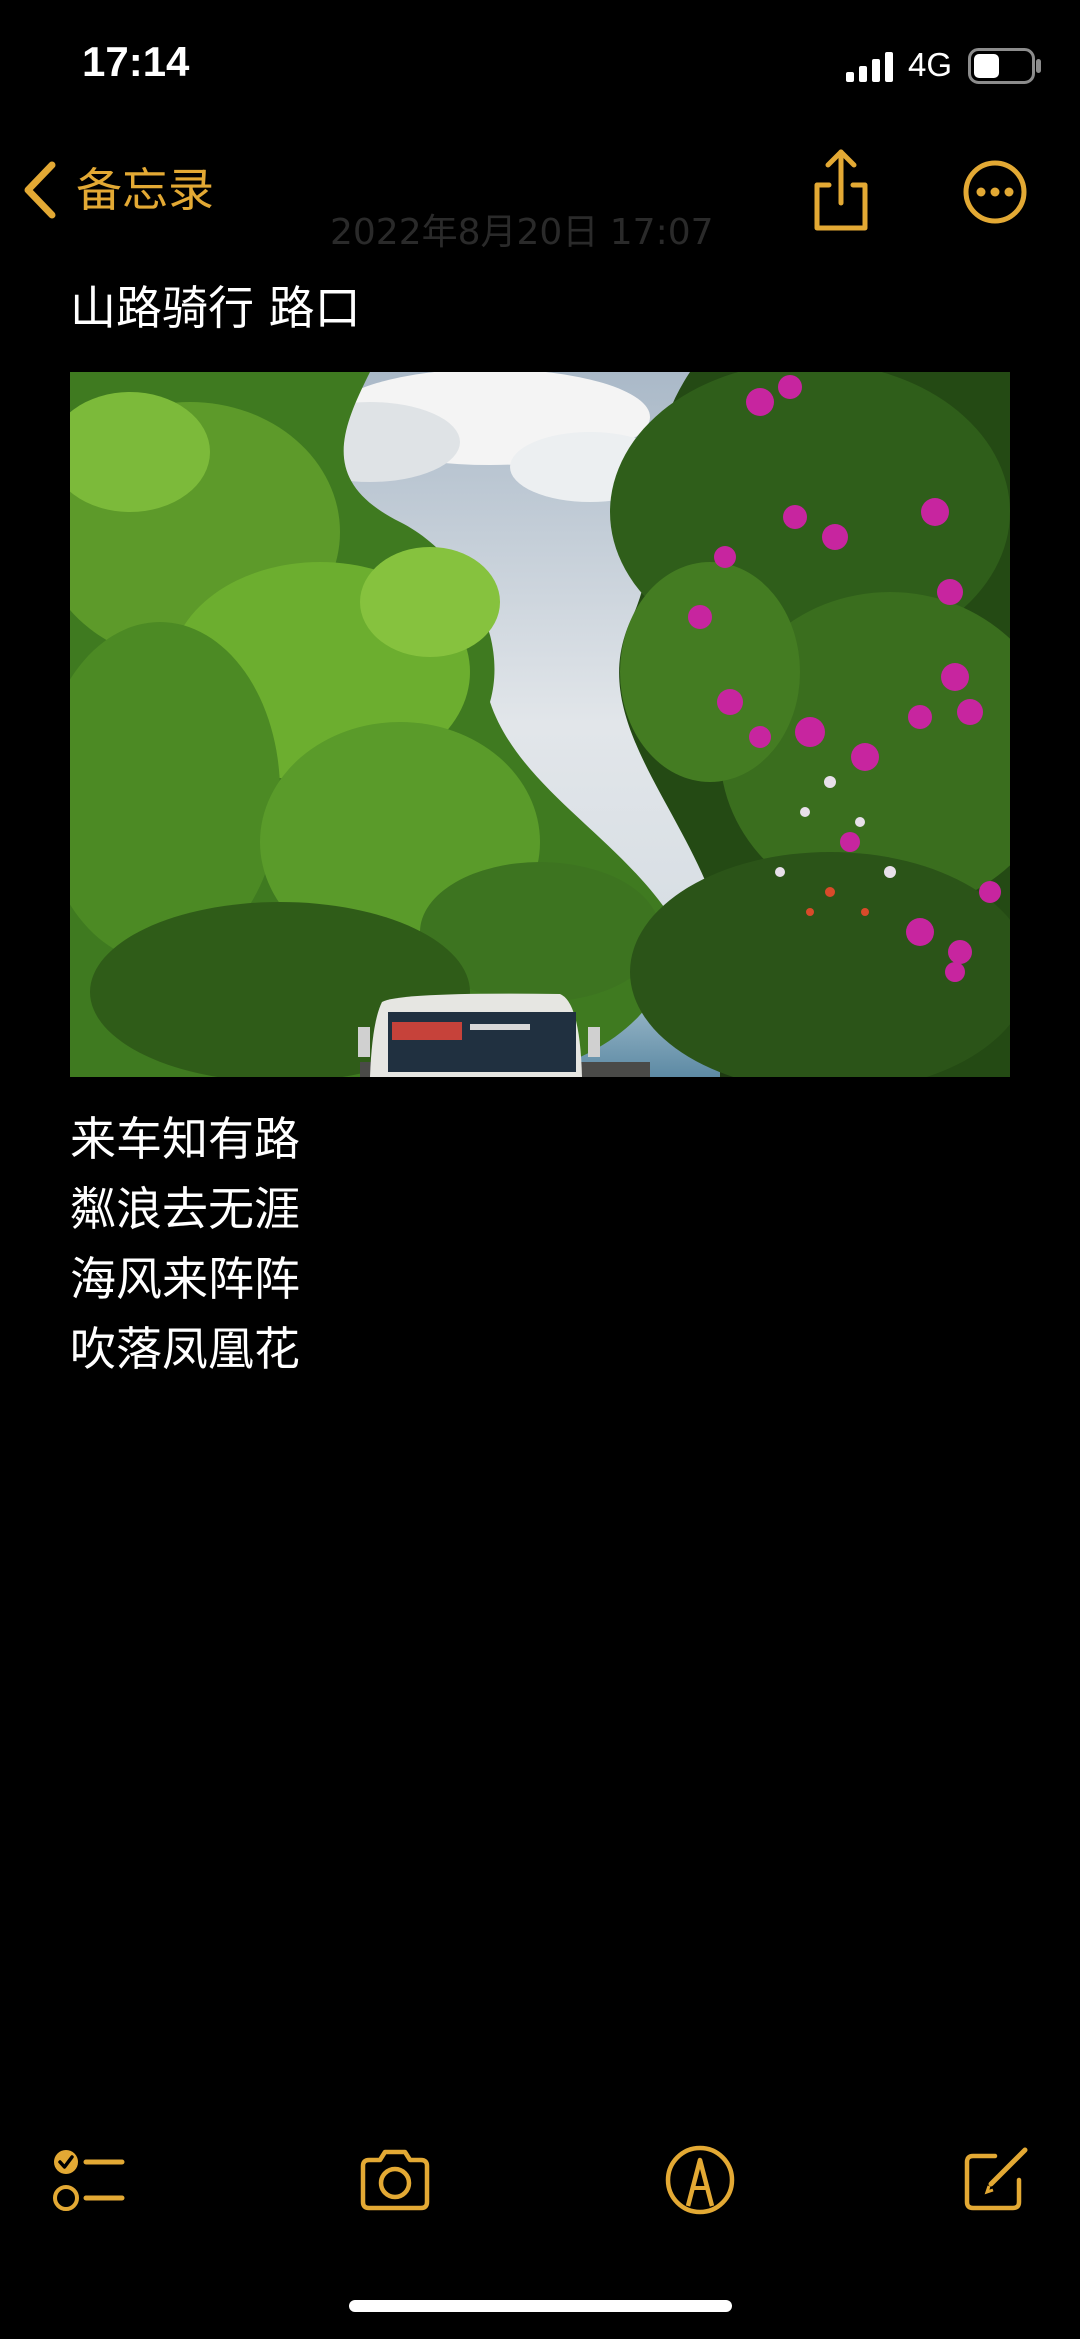 This screenshot has width=1080, height=2339. I want to click on back-button: 备忘录, so click(118, 190).